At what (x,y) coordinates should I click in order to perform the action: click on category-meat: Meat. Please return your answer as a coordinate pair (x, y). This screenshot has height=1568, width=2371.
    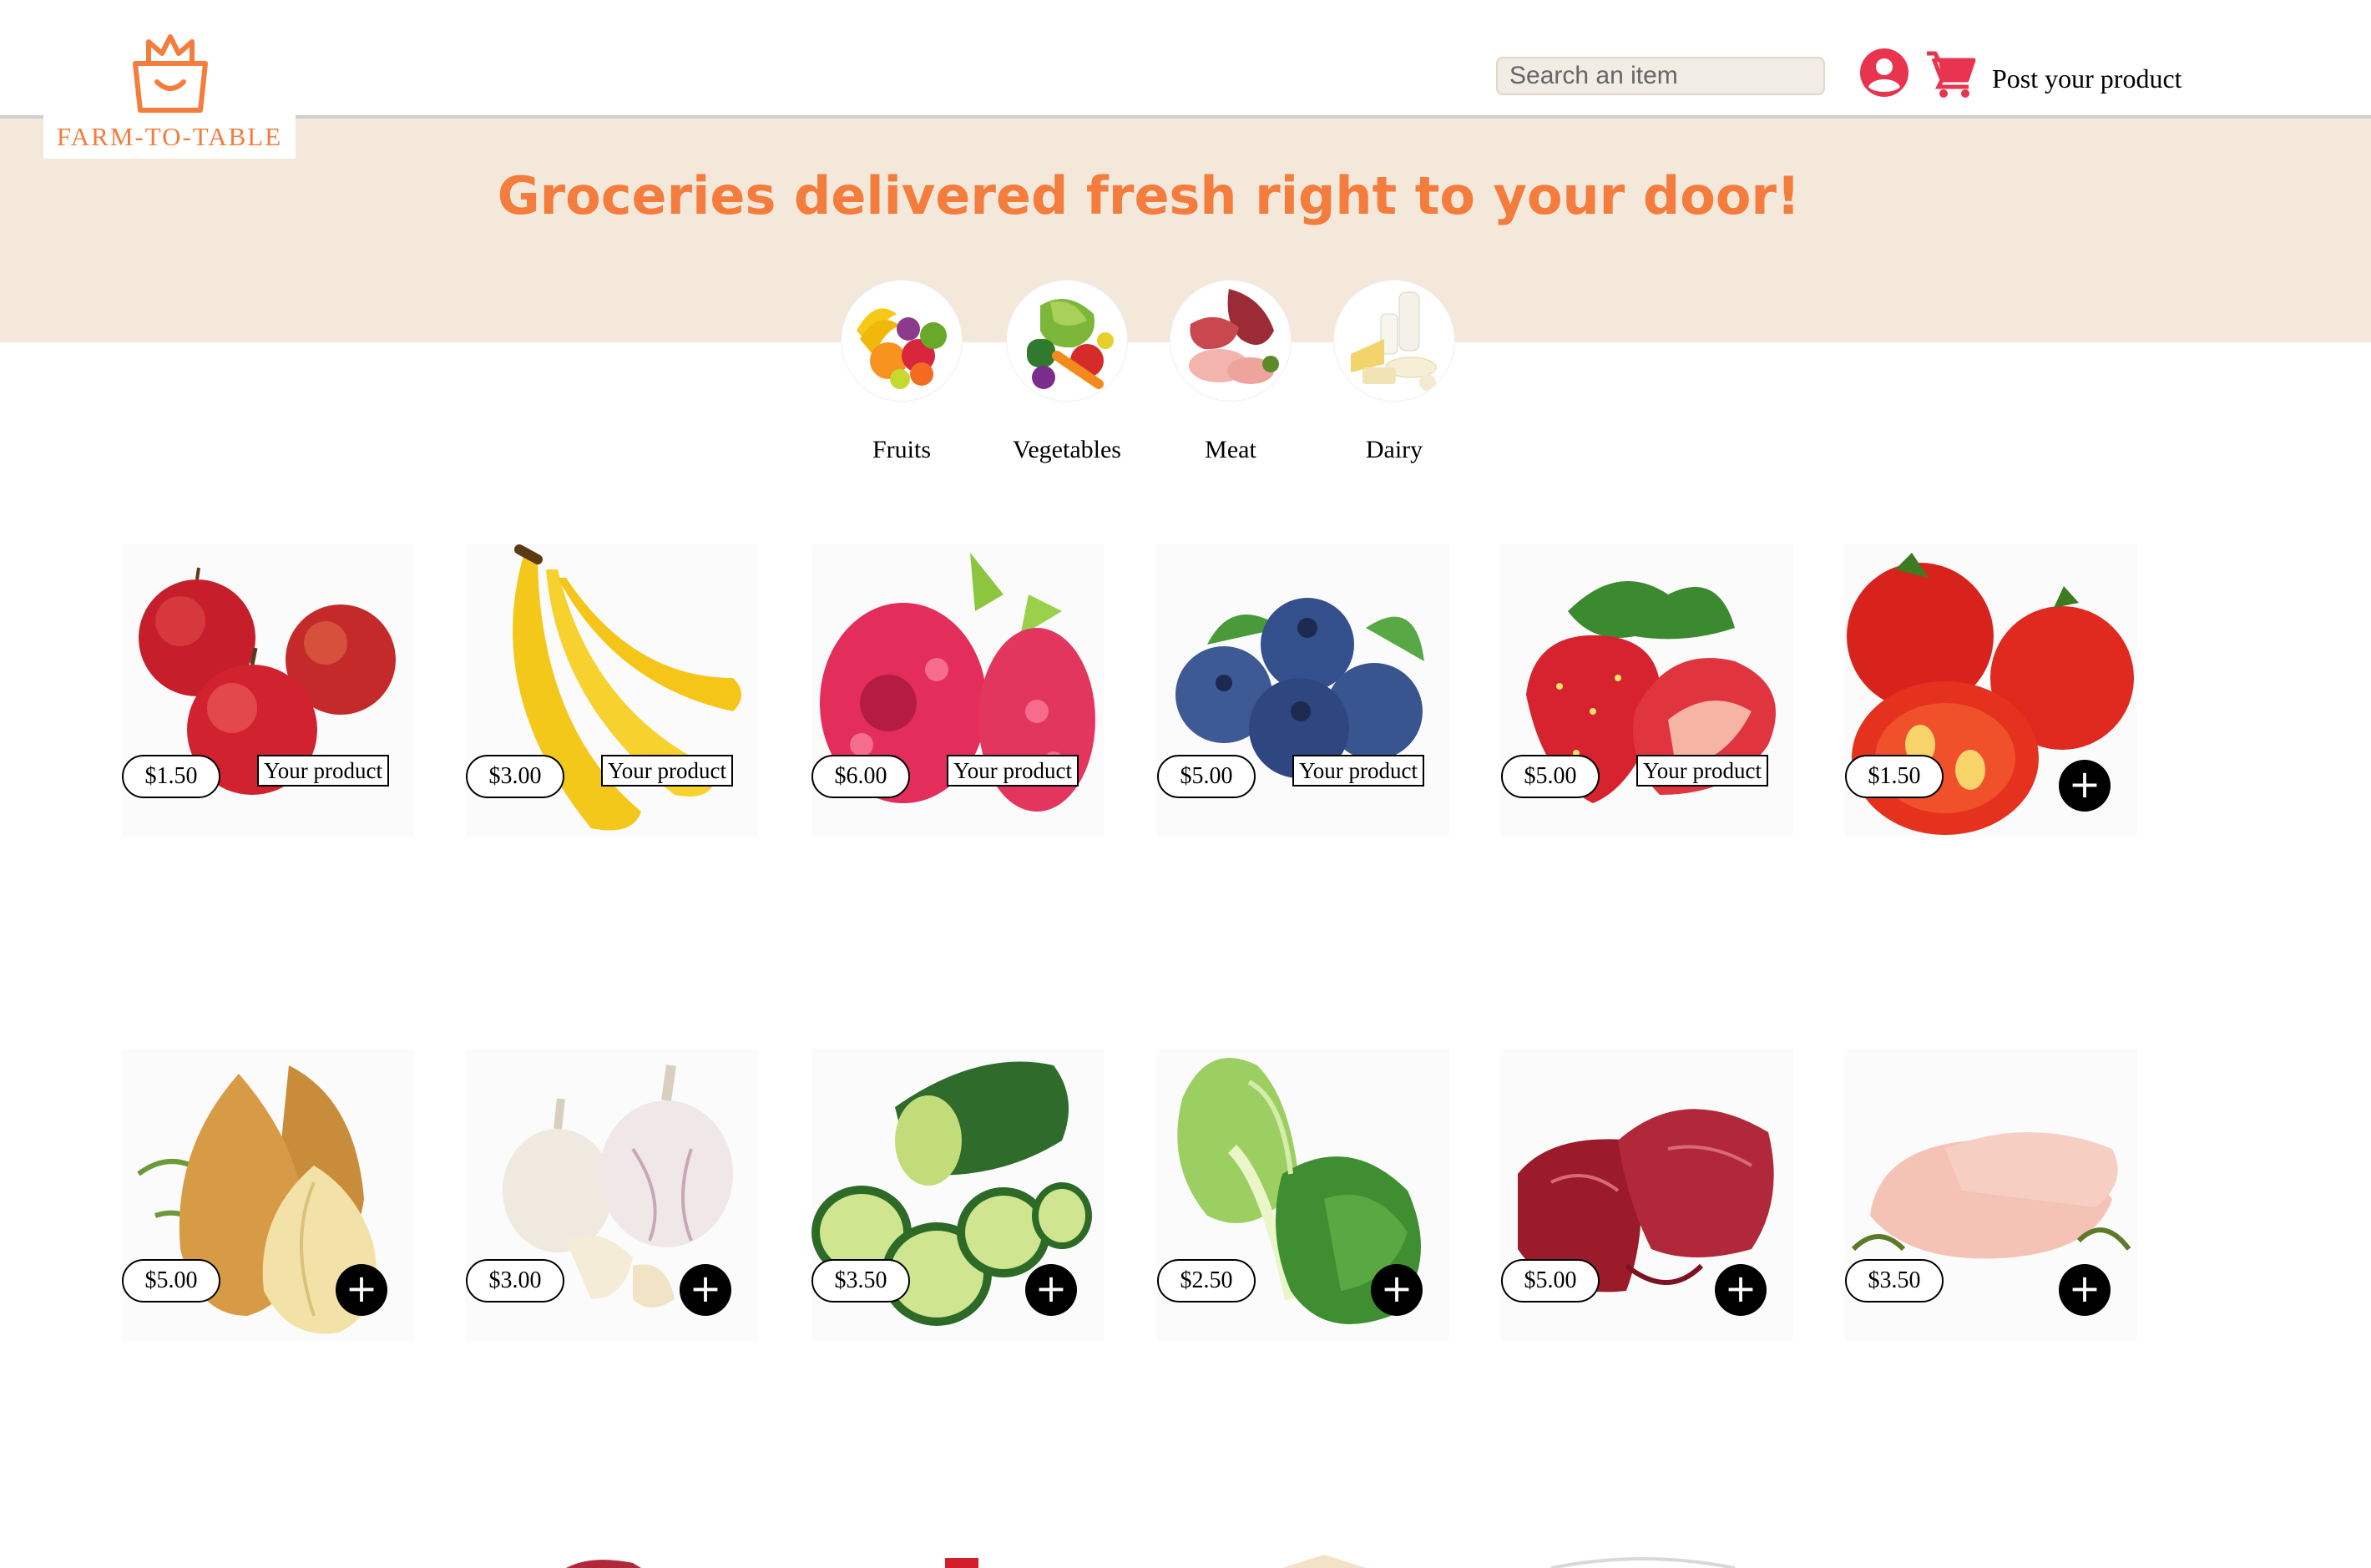
    Looking at the image, I should click on (1230, 377).